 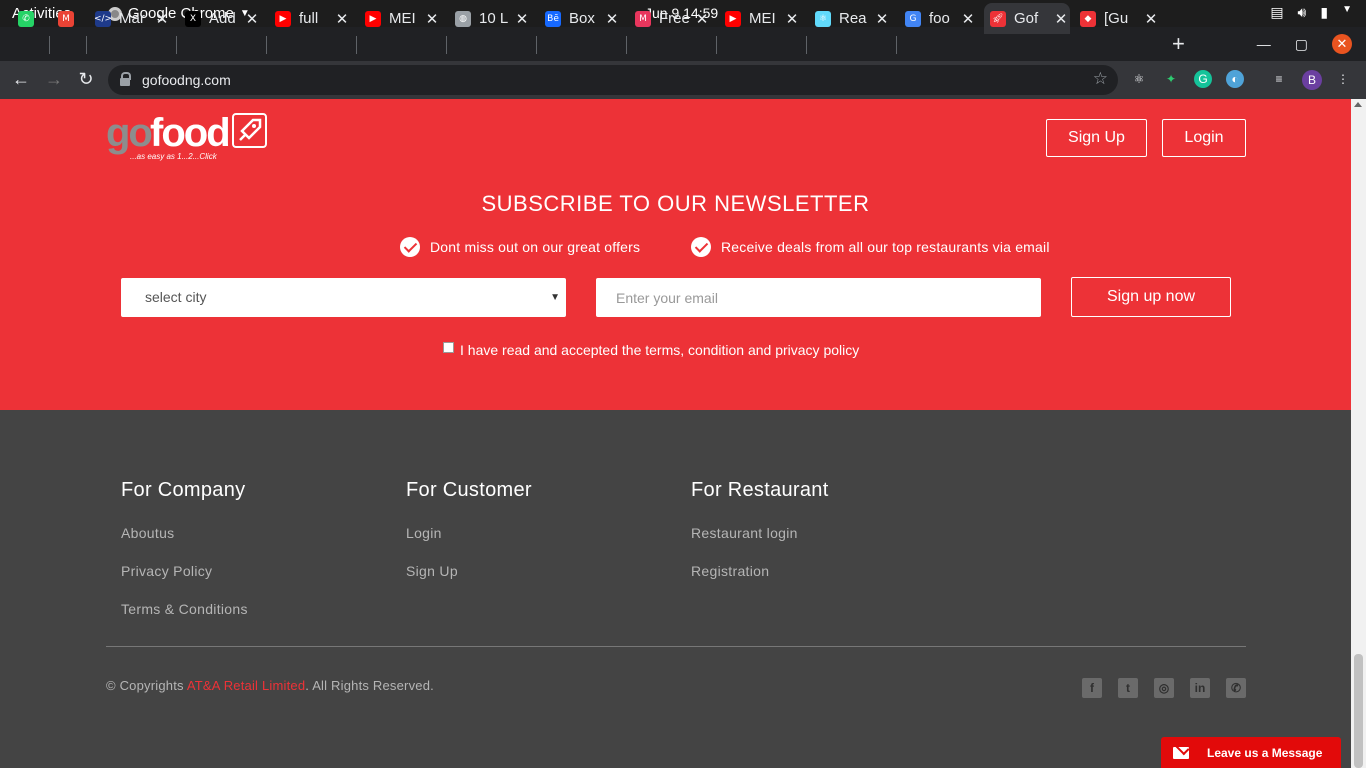 What do you see at coordinates (373, 18) in the screenshot?
I see `youtube-icon: ▶` at bounding box center [373, 18].